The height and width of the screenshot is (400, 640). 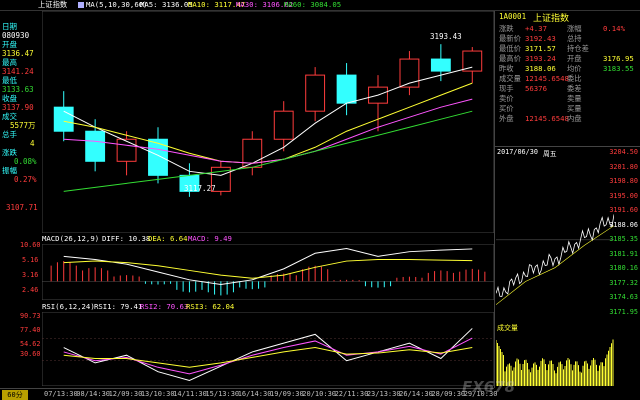 I want to click on quote-field-label: 最低价, so click(x=510, y=48).